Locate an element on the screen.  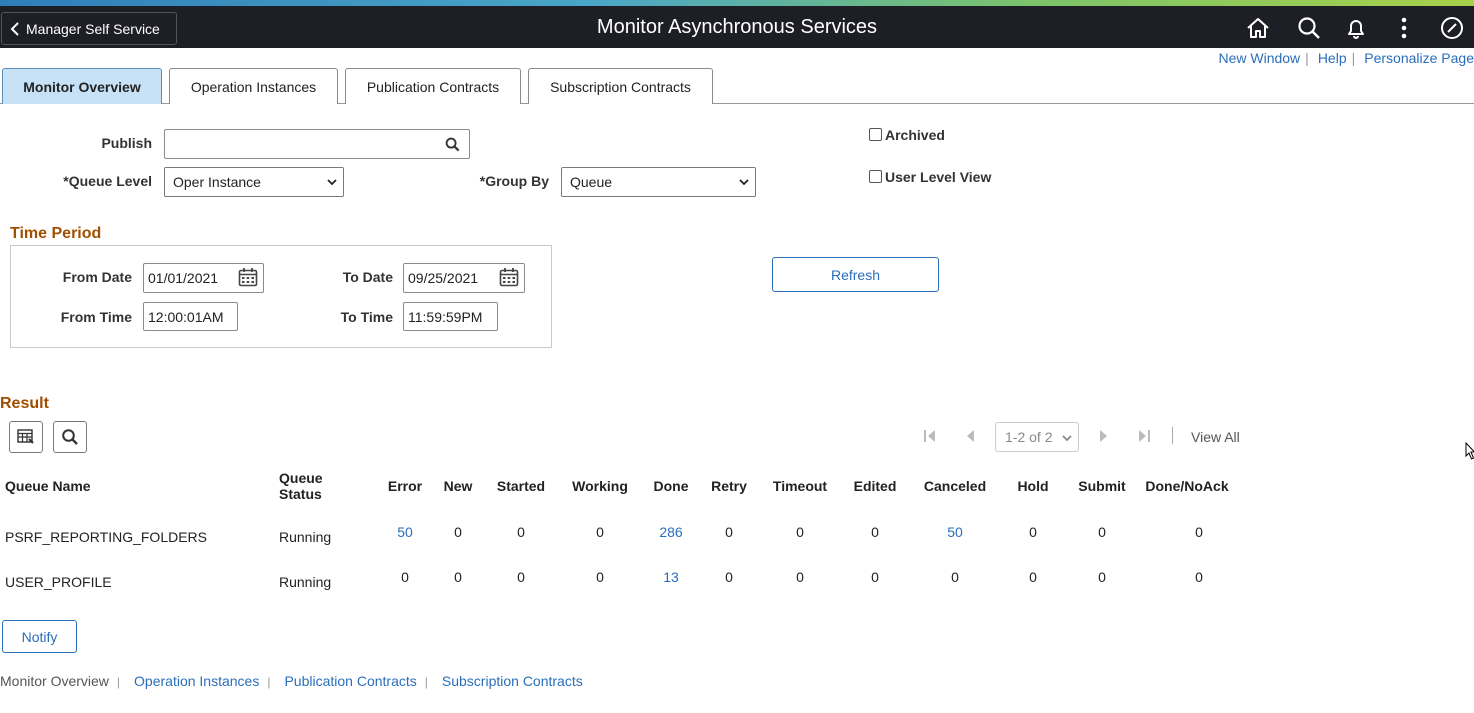
time-period-box is located at coordinates (281, 296).